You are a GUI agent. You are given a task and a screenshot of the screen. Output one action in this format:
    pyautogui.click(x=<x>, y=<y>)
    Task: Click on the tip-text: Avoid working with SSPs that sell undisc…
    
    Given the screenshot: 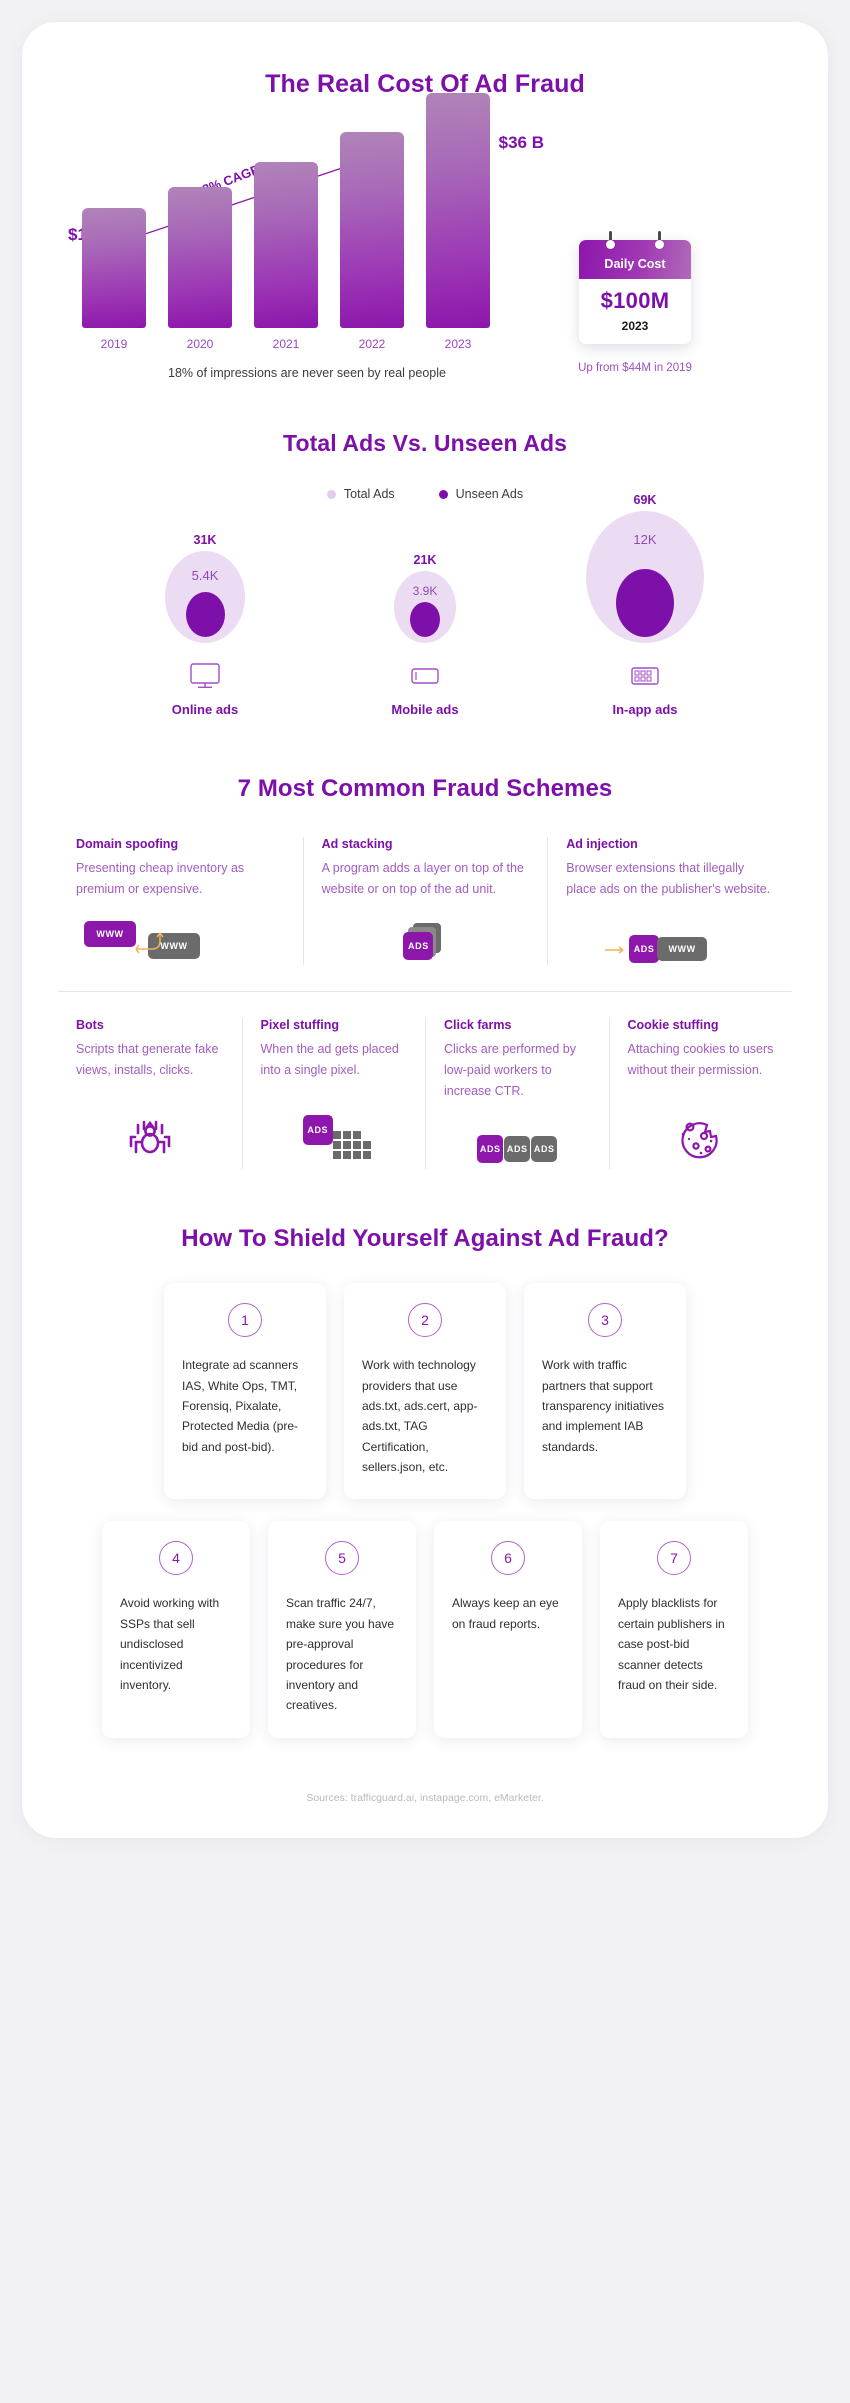 What is the action you would take?
    pyautogui.click(x=170, y=1644)
    